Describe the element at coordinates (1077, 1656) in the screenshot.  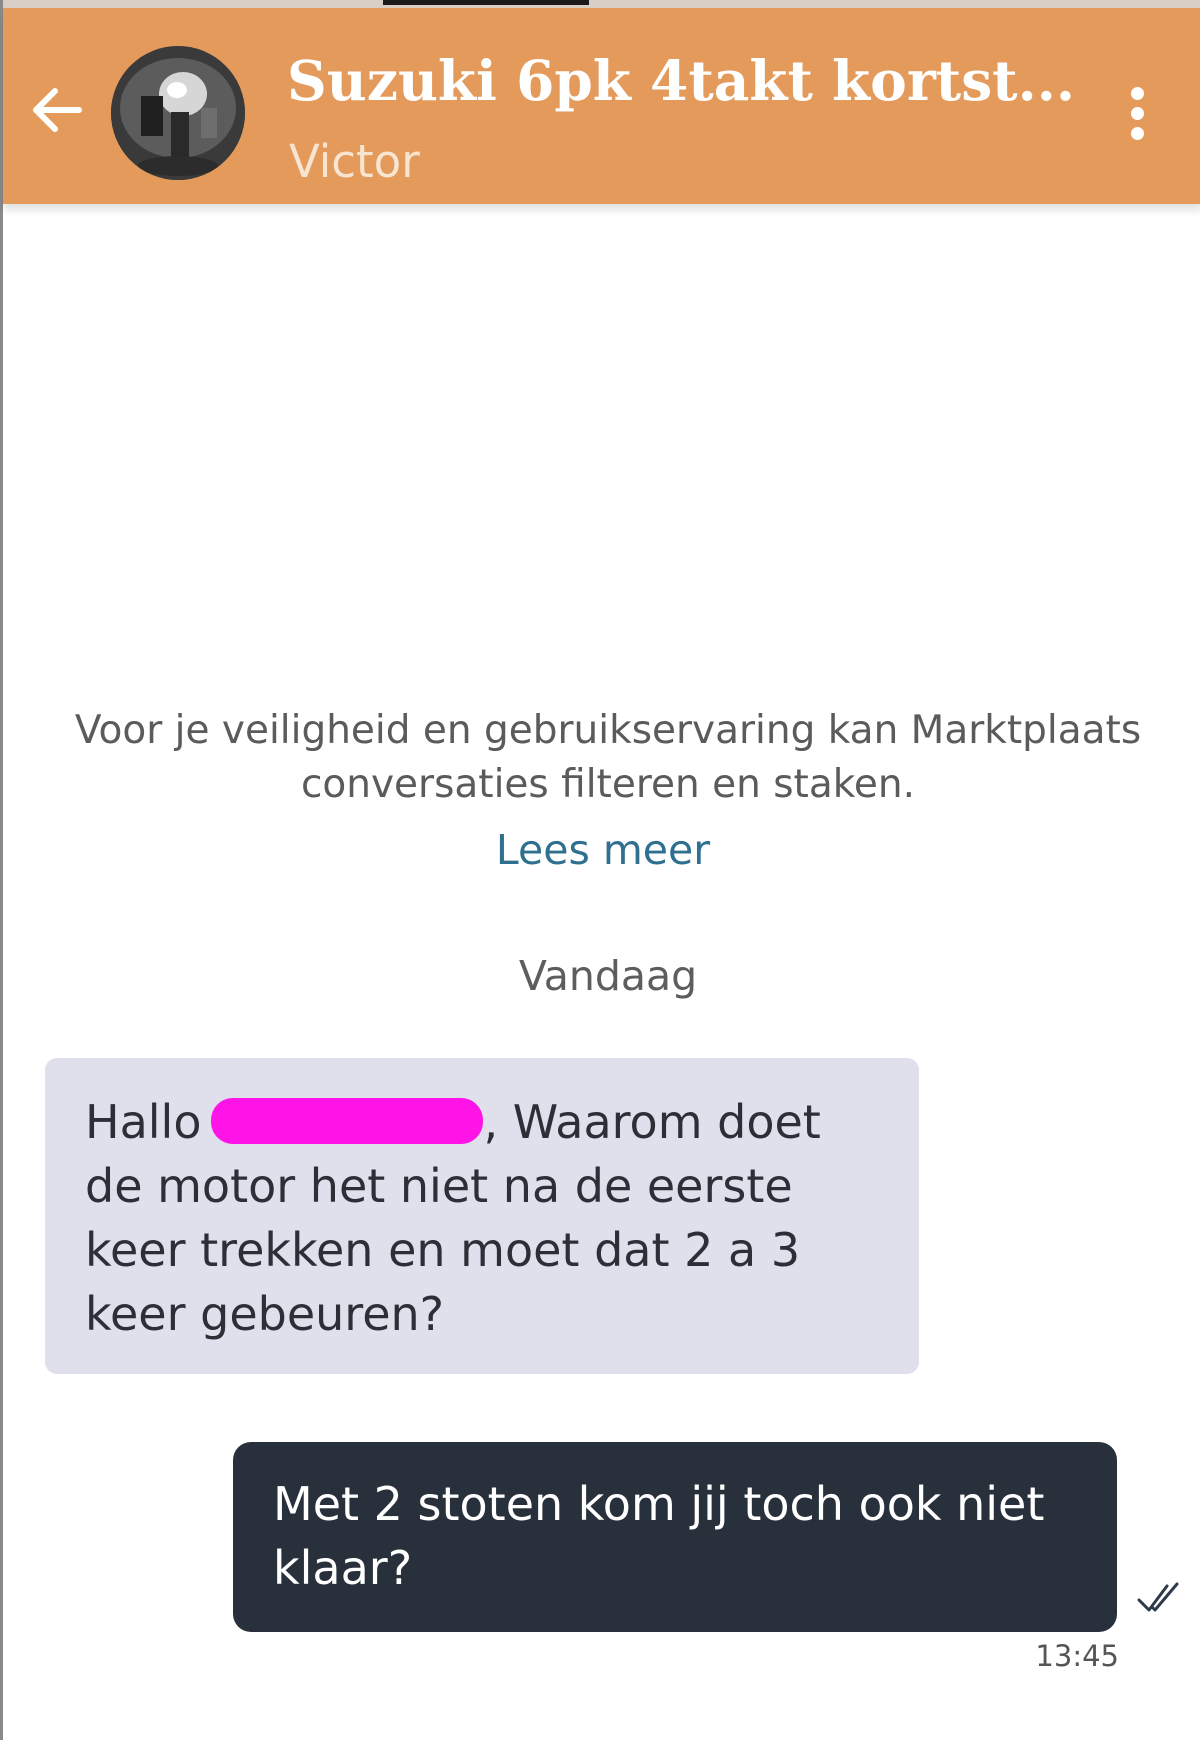
I see `message-timestamp: 13:45` at that location.